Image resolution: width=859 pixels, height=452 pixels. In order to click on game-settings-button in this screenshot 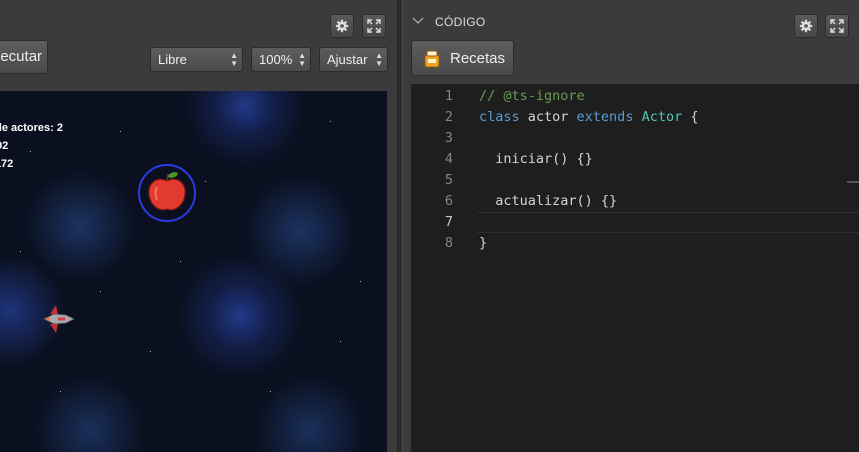, I will do `click(342, 26)`.